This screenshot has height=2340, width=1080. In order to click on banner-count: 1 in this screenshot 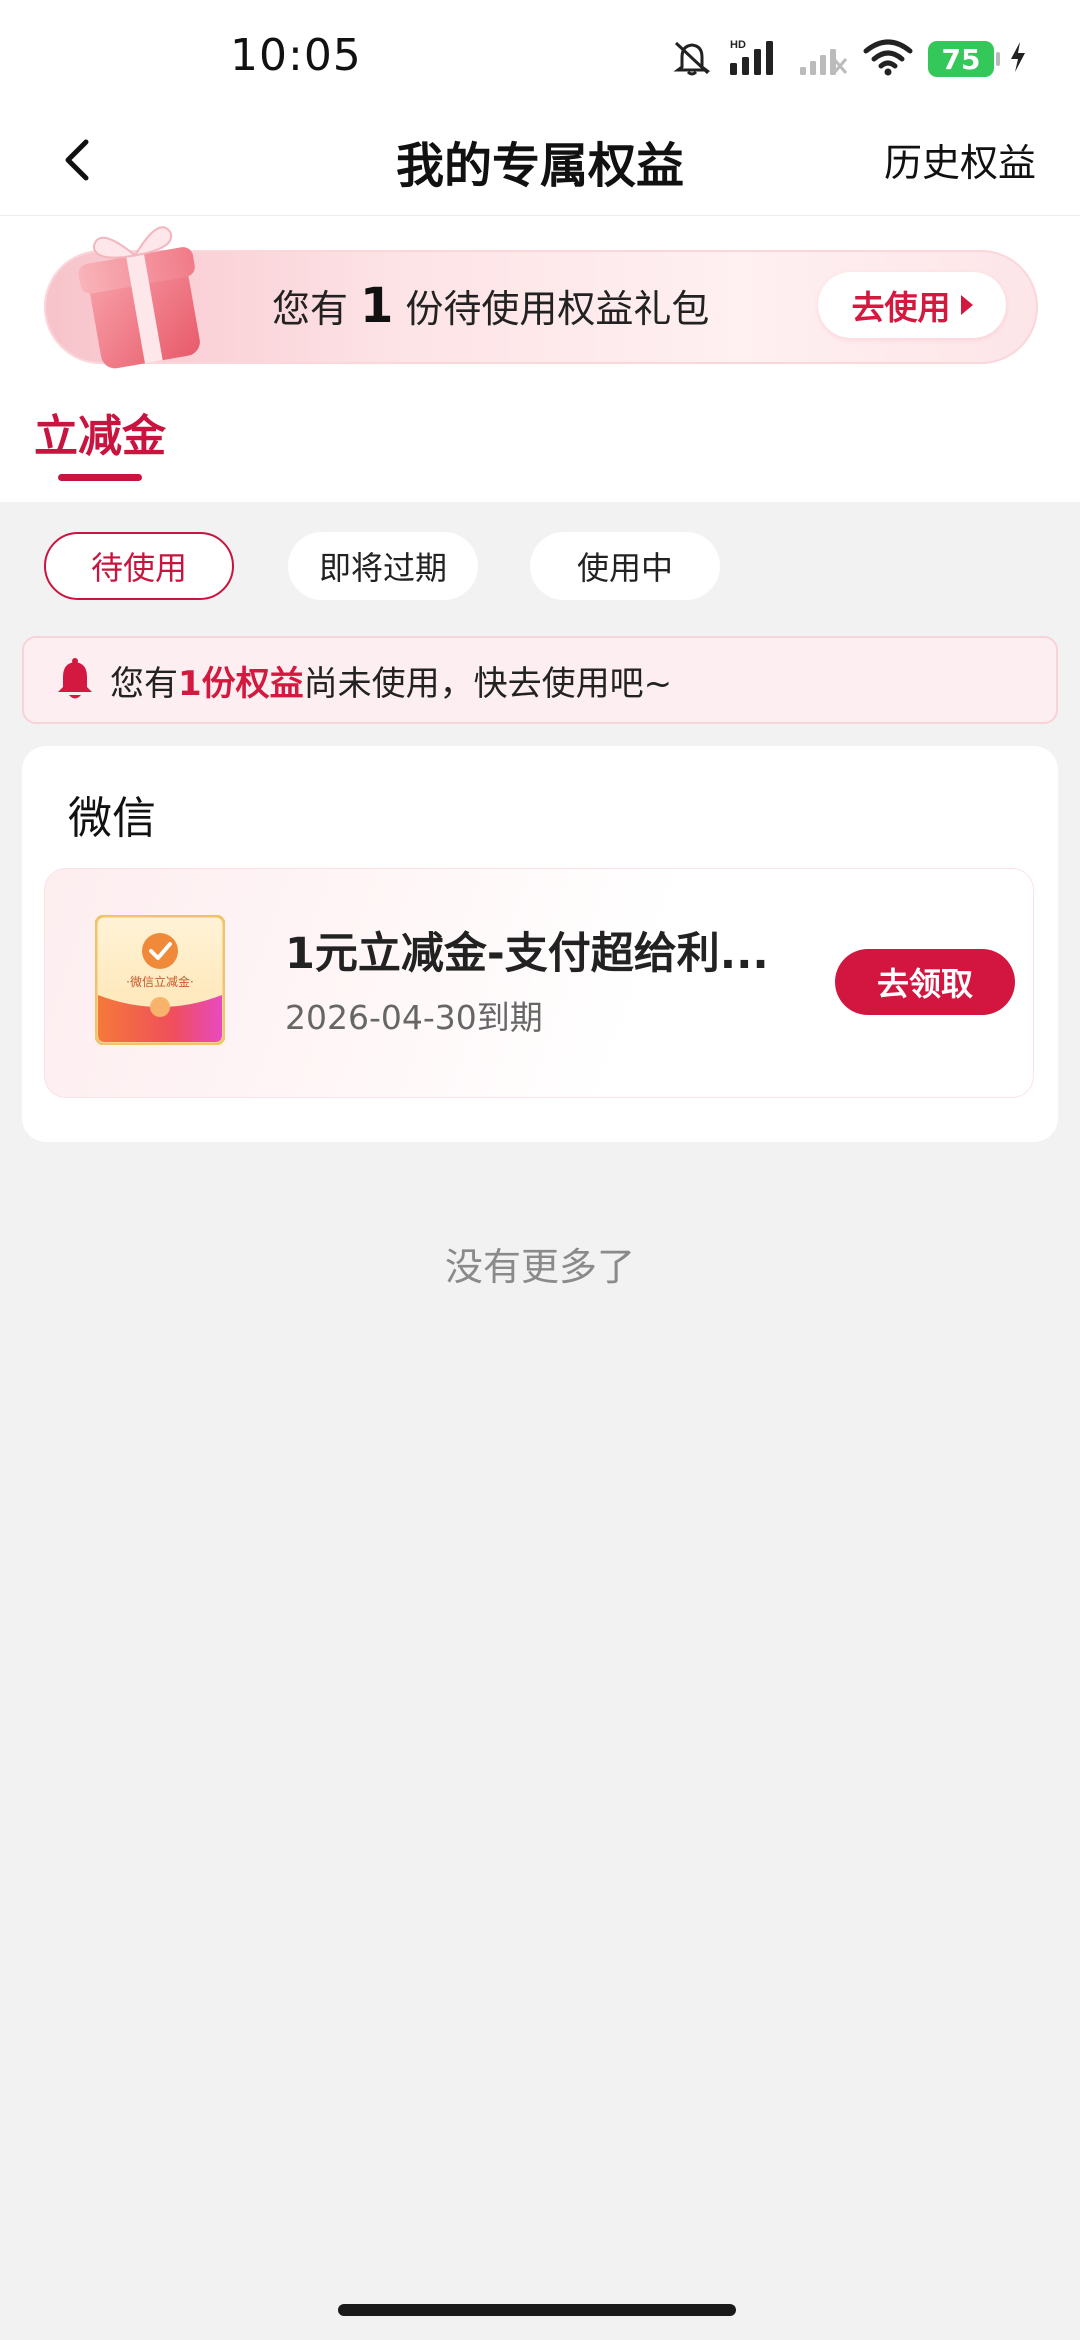, I will do `click(377, 306)`.